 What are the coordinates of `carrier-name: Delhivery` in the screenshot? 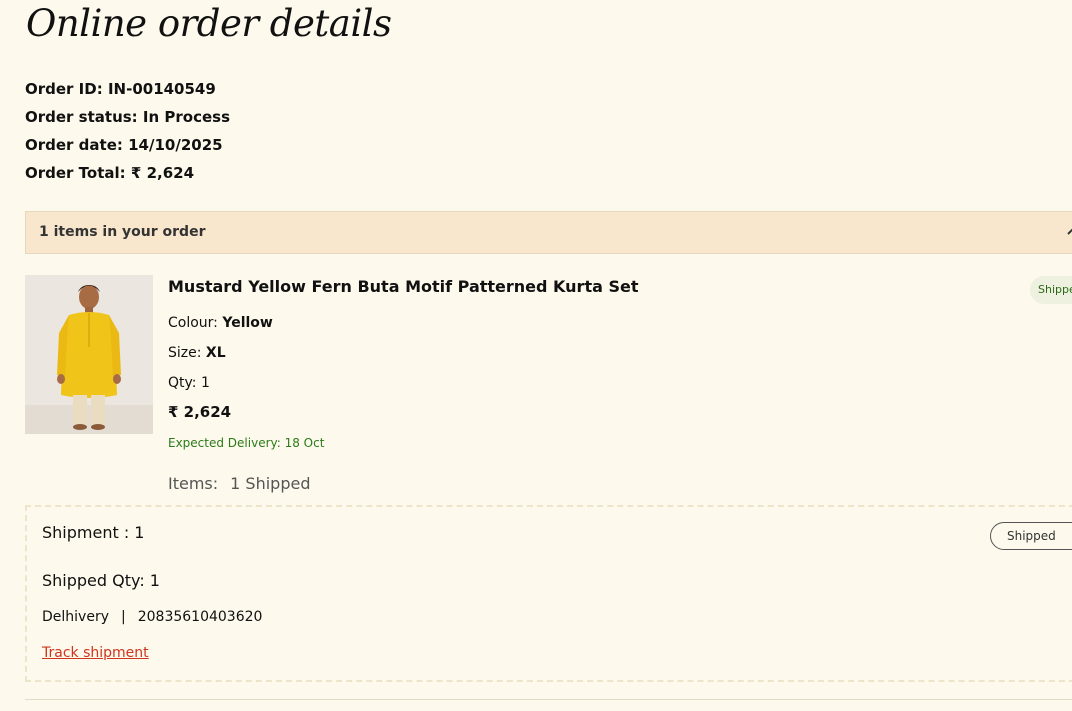 It's located at (75, 617).